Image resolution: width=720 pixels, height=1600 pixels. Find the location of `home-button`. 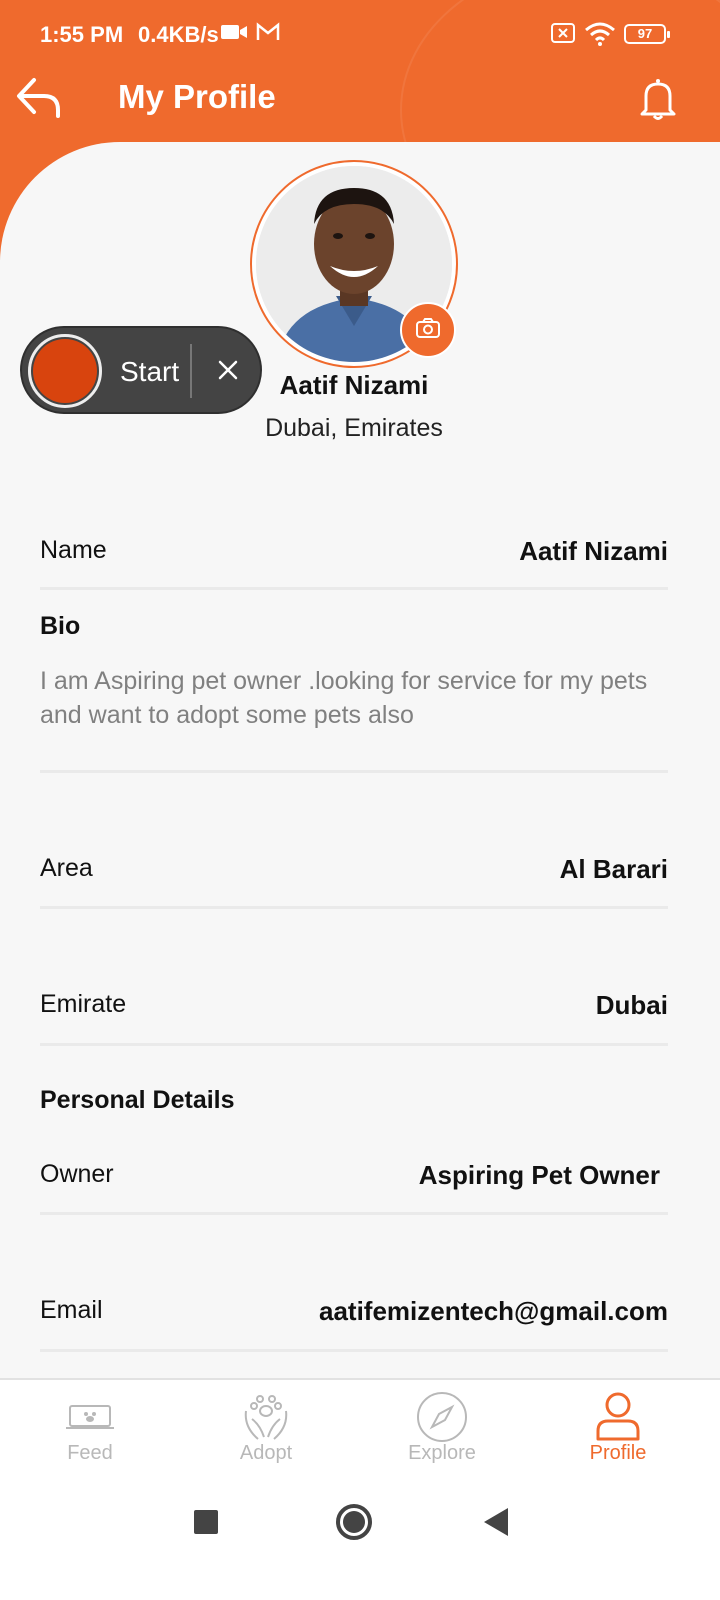

home-button is located at coordinates (354, 1522).